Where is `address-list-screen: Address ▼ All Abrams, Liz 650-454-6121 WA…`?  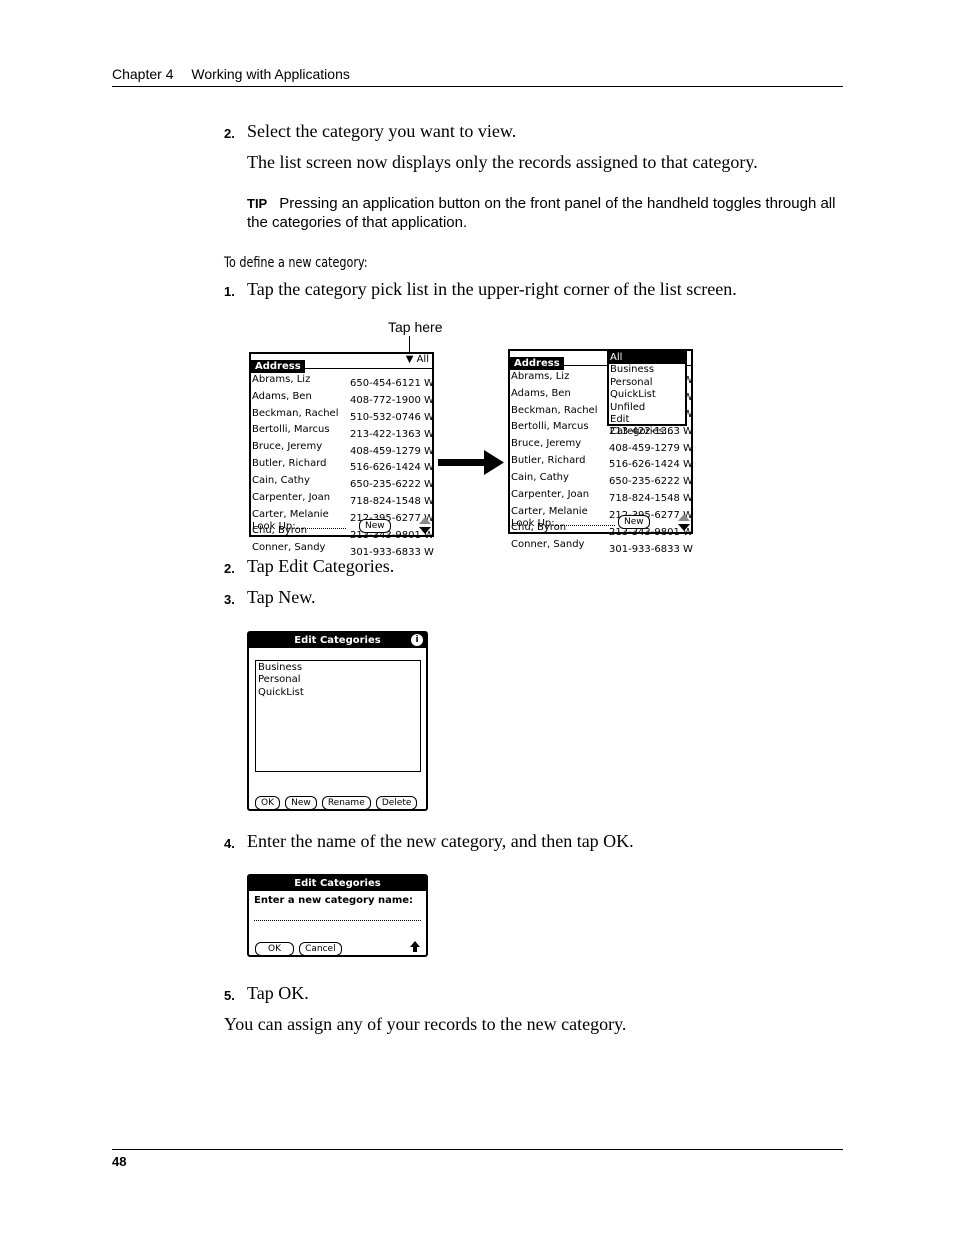
address-list-screen: Address ▼ All Abrams, Liz 650-454-6121 WA… is located at coordinates (341, 455).